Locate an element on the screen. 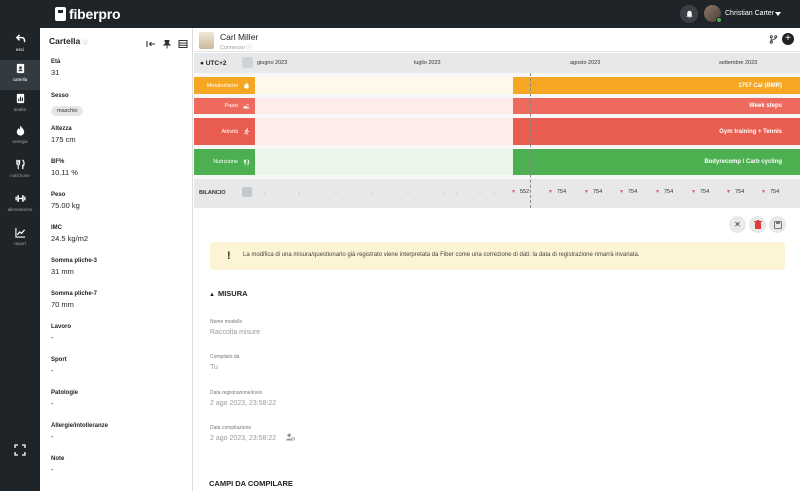 The height and width of the screenshot is (491, 800). delete-button is located at coordinates (757, 224).